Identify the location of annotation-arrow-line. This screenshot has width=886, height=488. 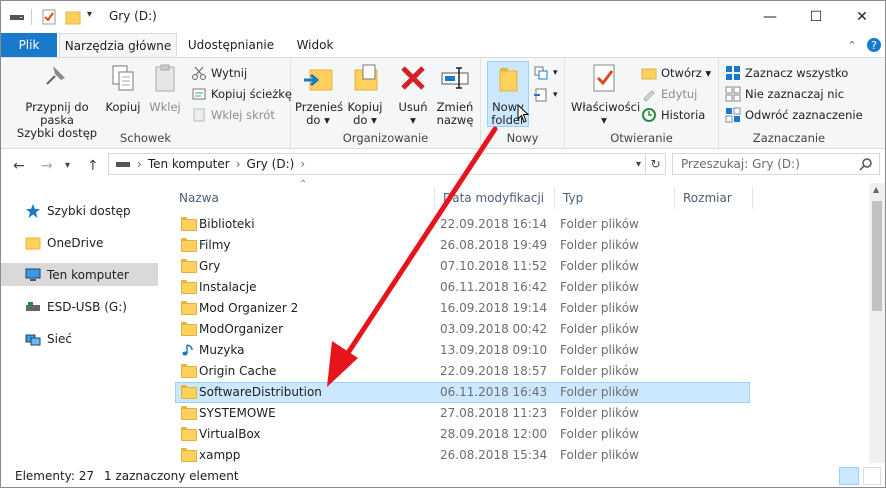
(420, 242).